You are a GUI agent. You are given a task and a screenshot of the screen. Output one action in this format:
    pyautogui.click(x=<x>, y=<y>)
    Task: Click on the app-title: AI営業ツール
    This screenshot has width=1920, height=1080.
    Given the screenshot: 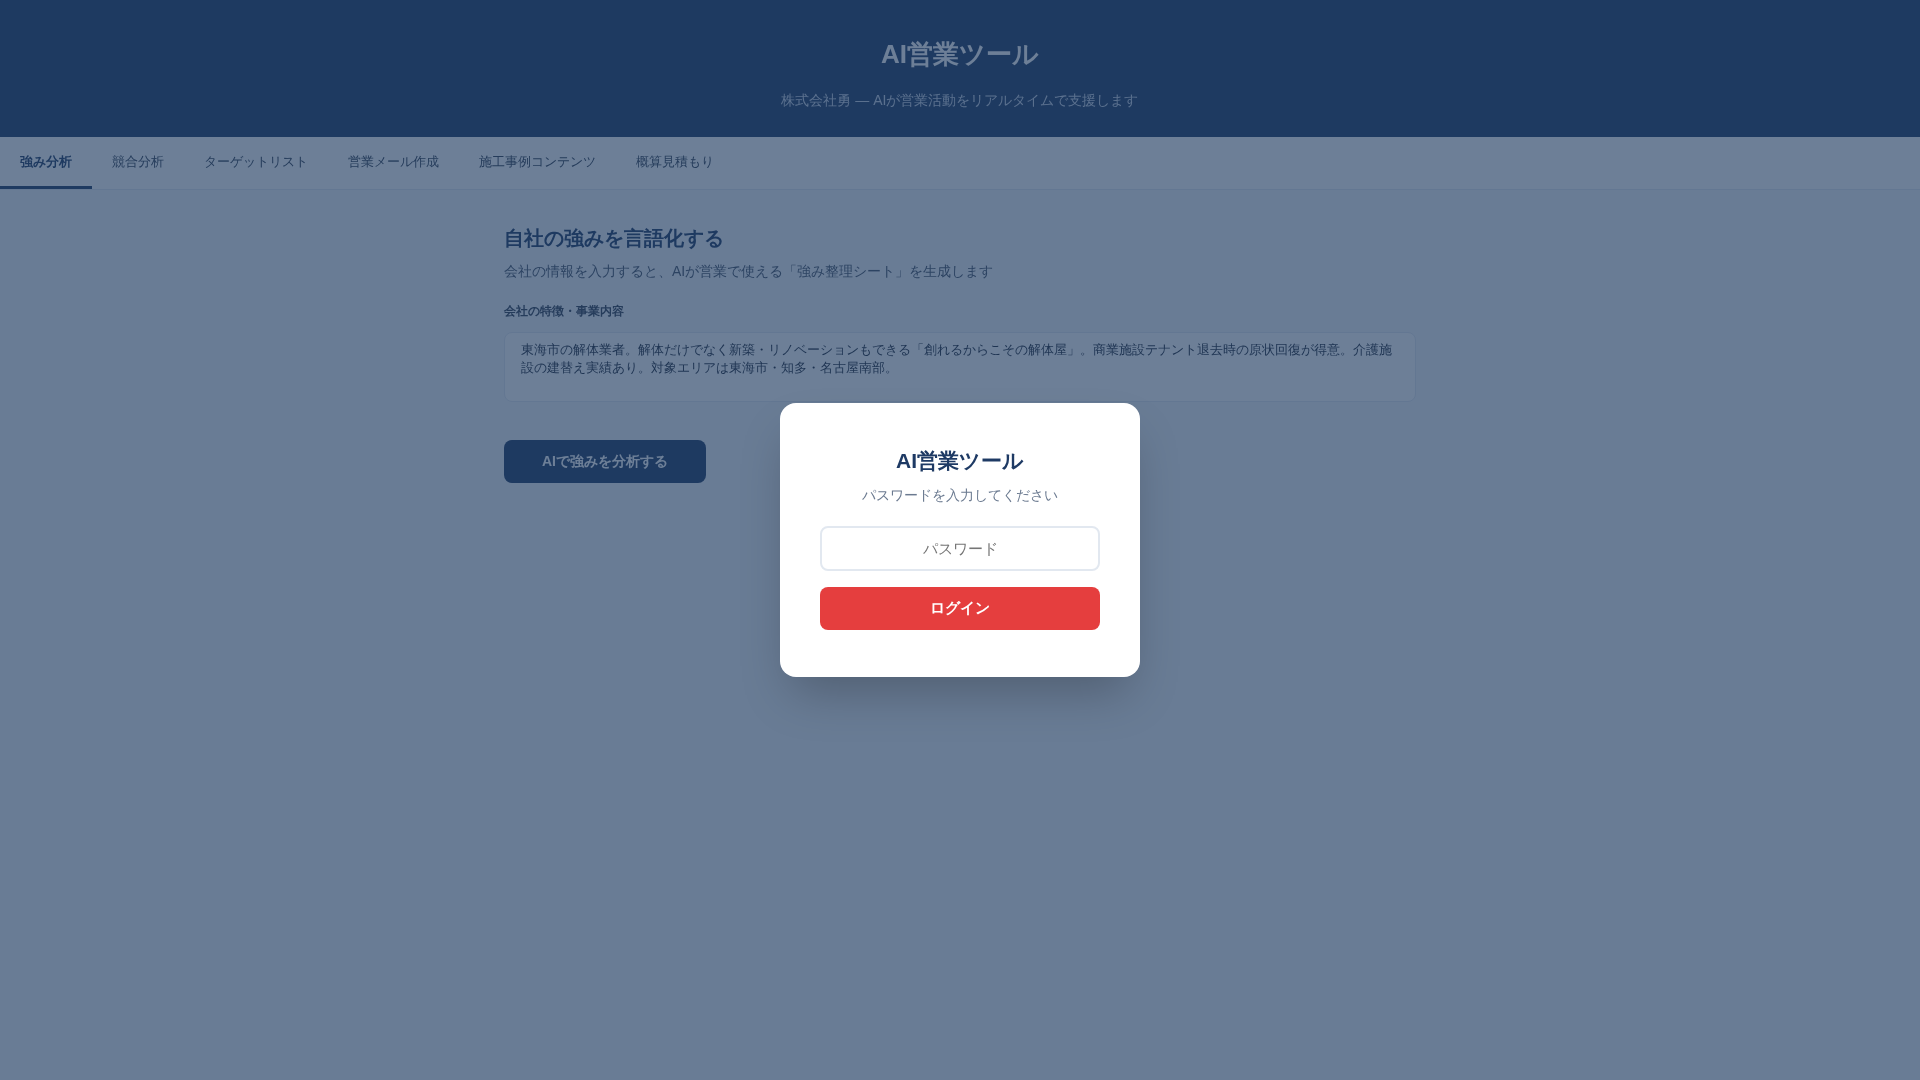 What is the action you would take?
    pyautogui.click(x=960, y=54)
    